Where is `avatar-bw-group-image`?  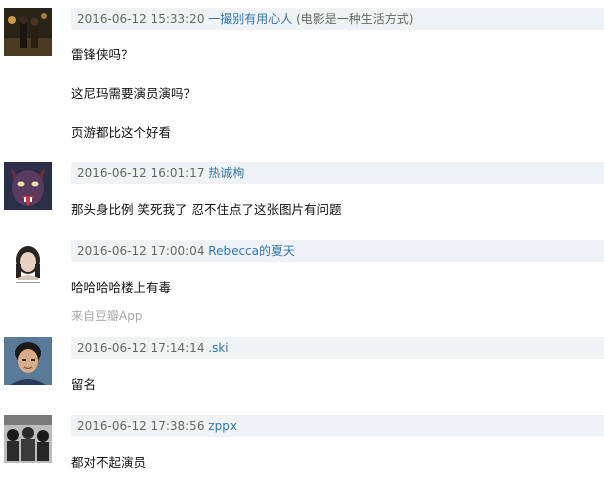
avatar-bw-group-image is located at coordinates (28, 439).